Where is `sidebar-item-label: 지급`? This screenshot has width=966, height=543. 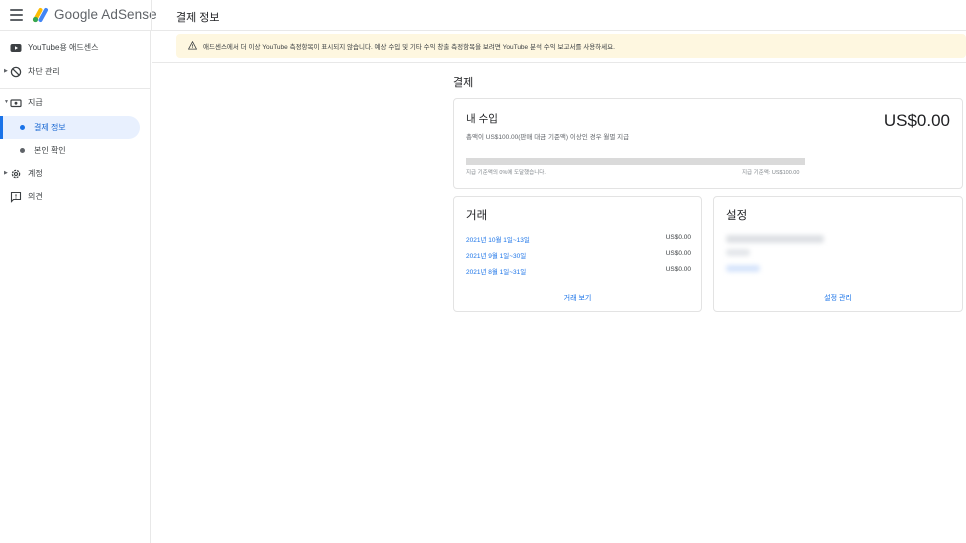
sidebar-item-label: 지급 is located at coordinates (35, 102).